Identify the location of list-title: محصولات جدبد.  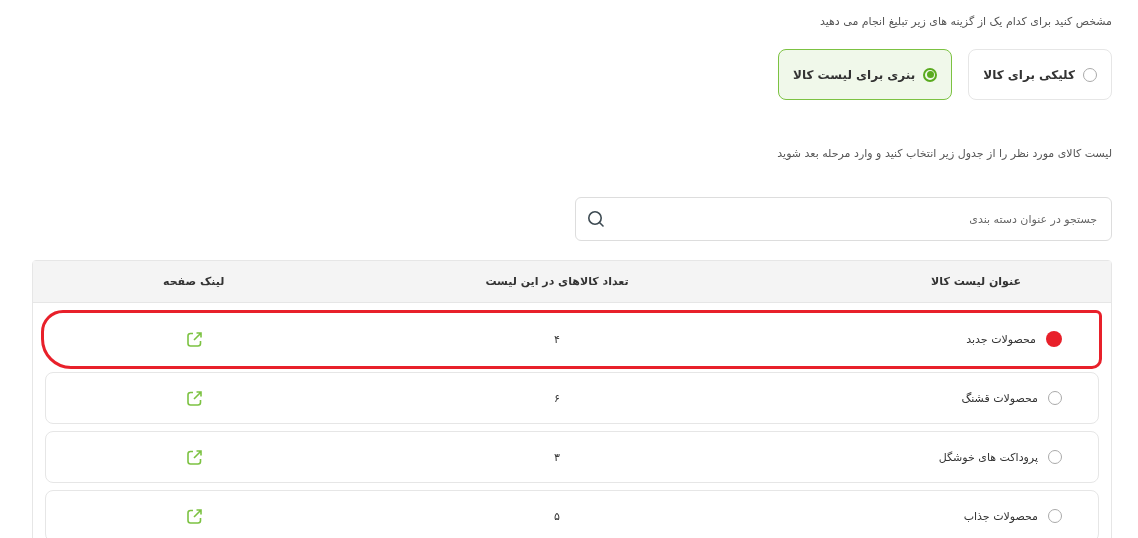
(1001, 339).